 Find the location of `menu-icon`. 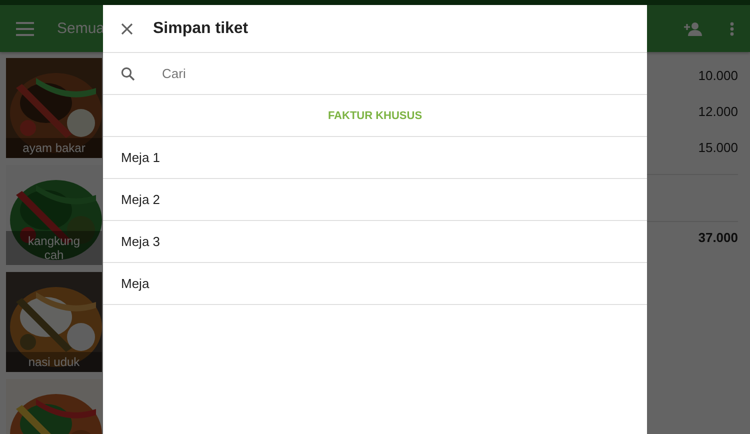

menu-icon is located at coordinates (25, 29).